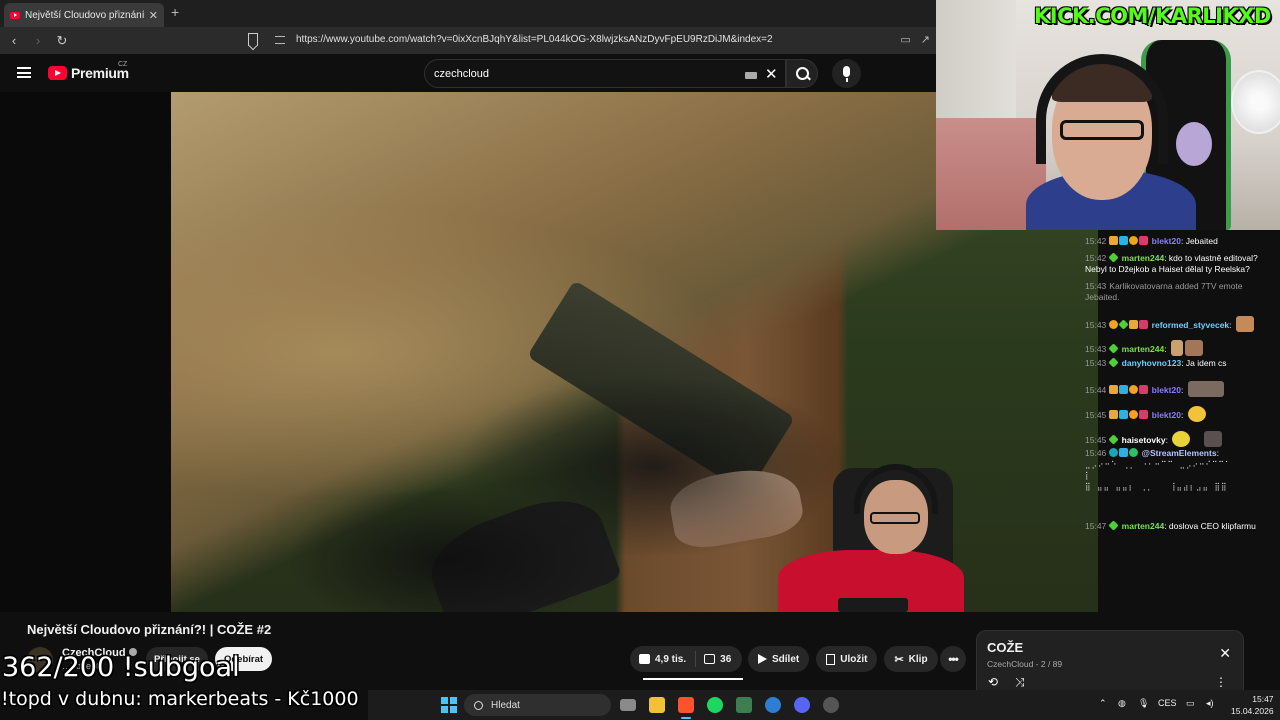 Image resolution: width=1280 pixels, height=720 pixels. What do you see at coordinates (710, 659) in the screenshot?
I see `thumbs-down-icon` at bounding box center [710, 659].